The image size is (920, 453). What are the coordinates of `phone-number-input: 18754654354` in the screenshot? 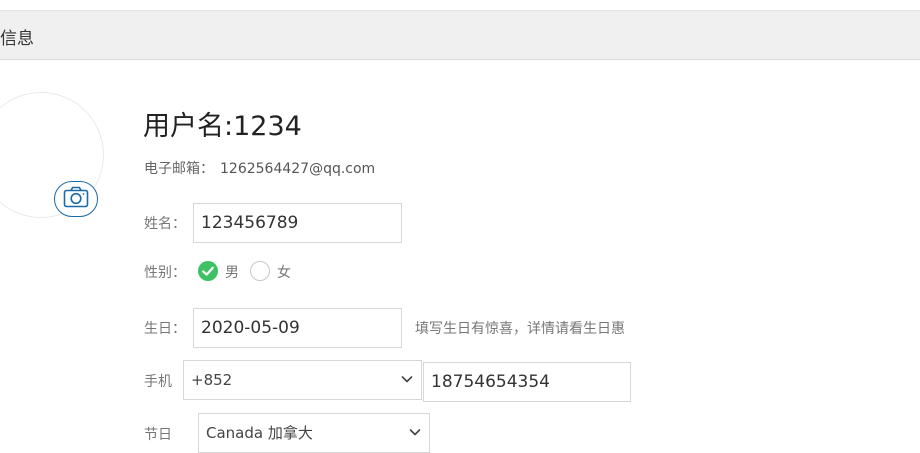 It's located at (527, 382).